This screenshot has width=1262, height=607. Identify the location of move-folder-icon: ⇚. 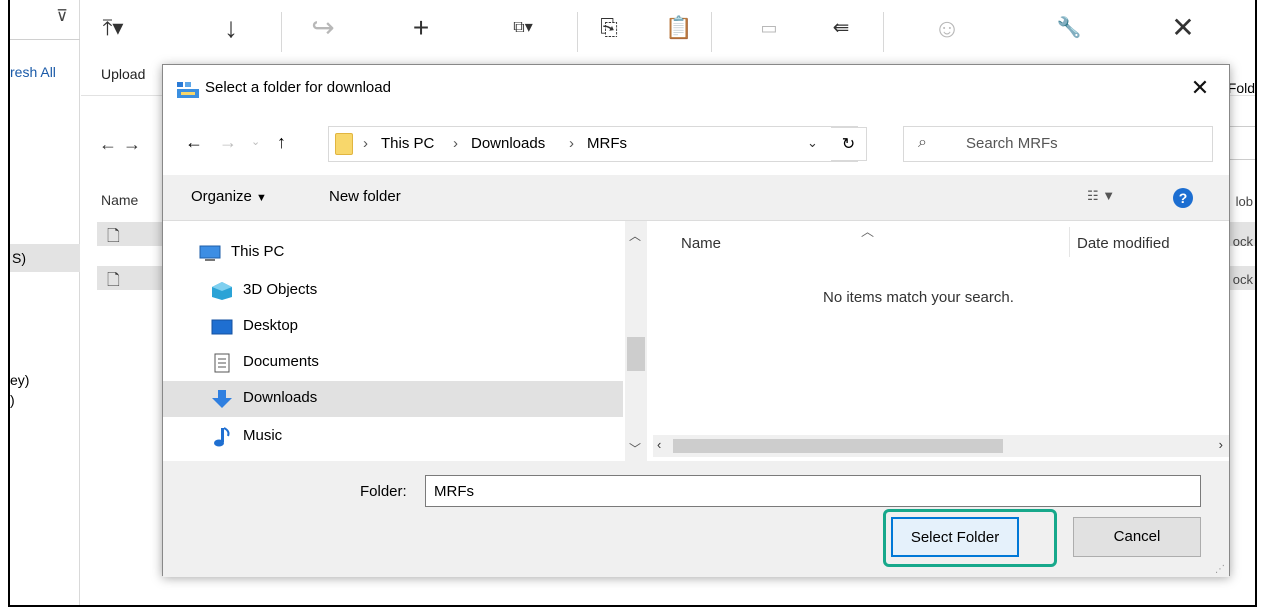
(841, 28).